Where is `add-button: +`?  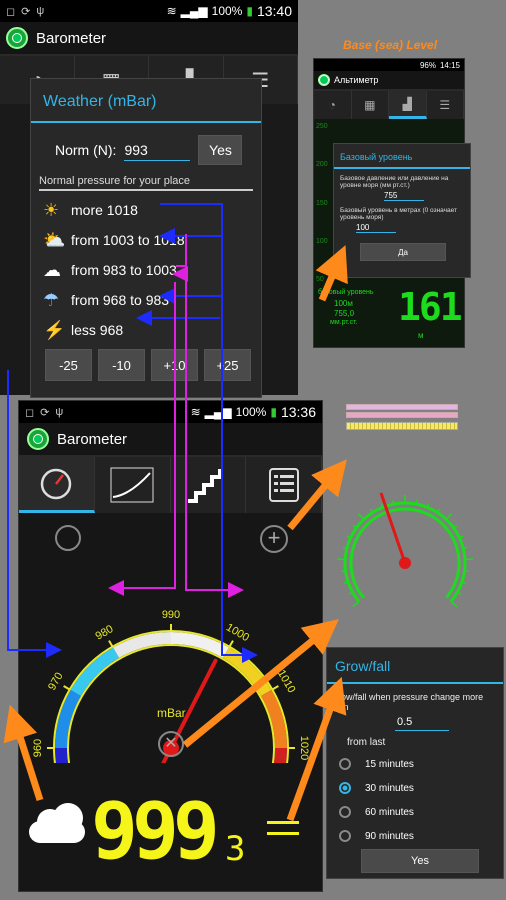
add-button: + is located at coordinates (274, 539).